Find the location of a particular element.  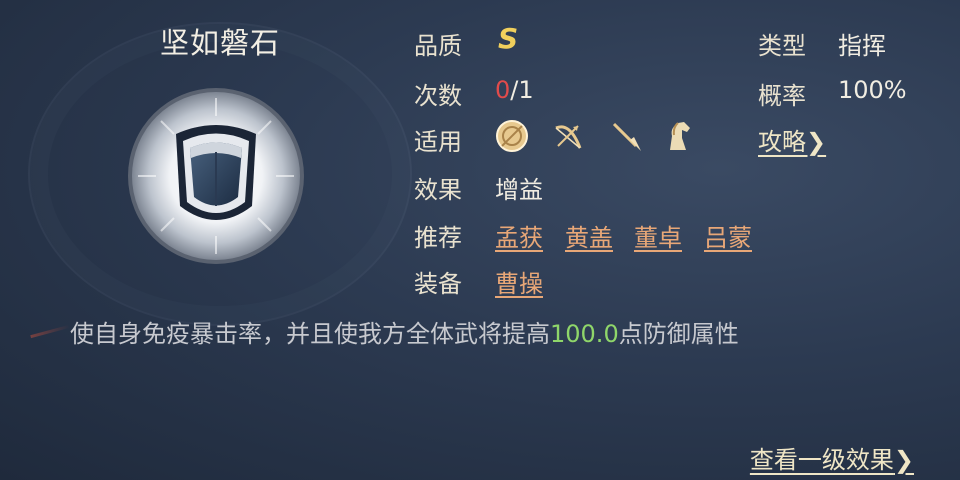

shield-icon is located at coordinates (216, 176).